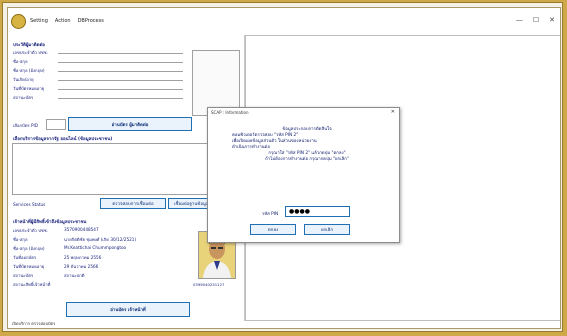  Describe the element at coordinates (552, 20) in the screenshot. I see `close-icon: ✕` at that location.